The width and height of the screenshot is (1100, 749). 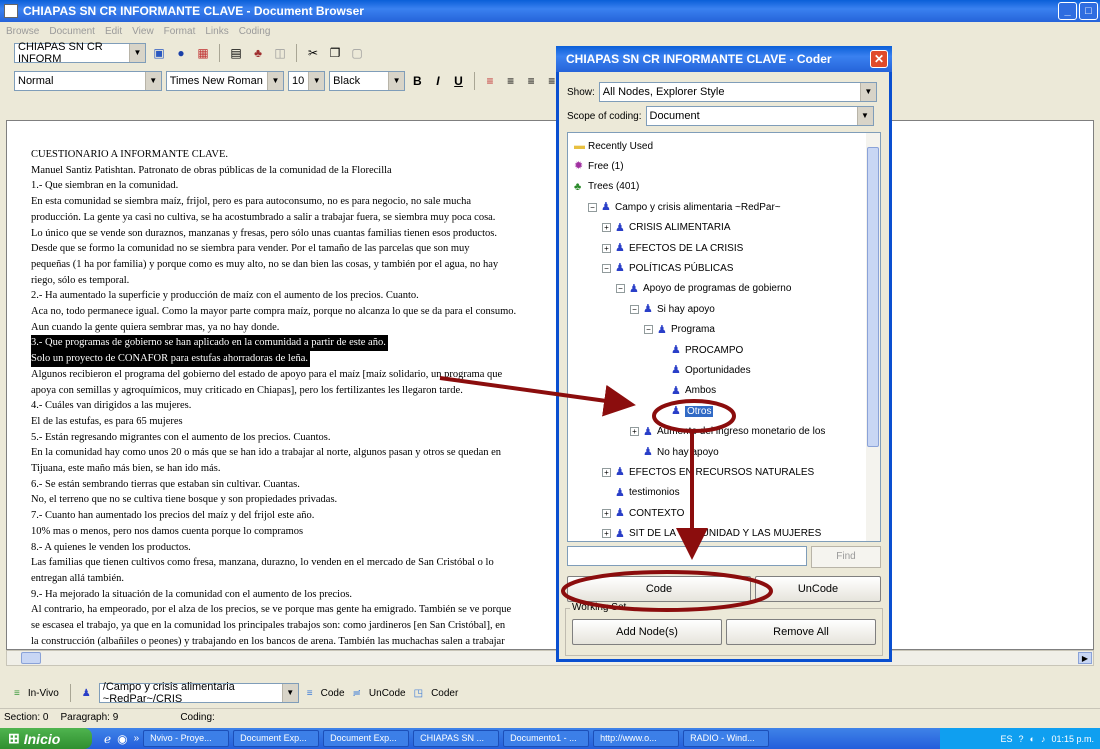 What do you see at coordinates (280, 53) in the screenshot?
I see `memo-icon: ◫` at bounding box center [280, 53].